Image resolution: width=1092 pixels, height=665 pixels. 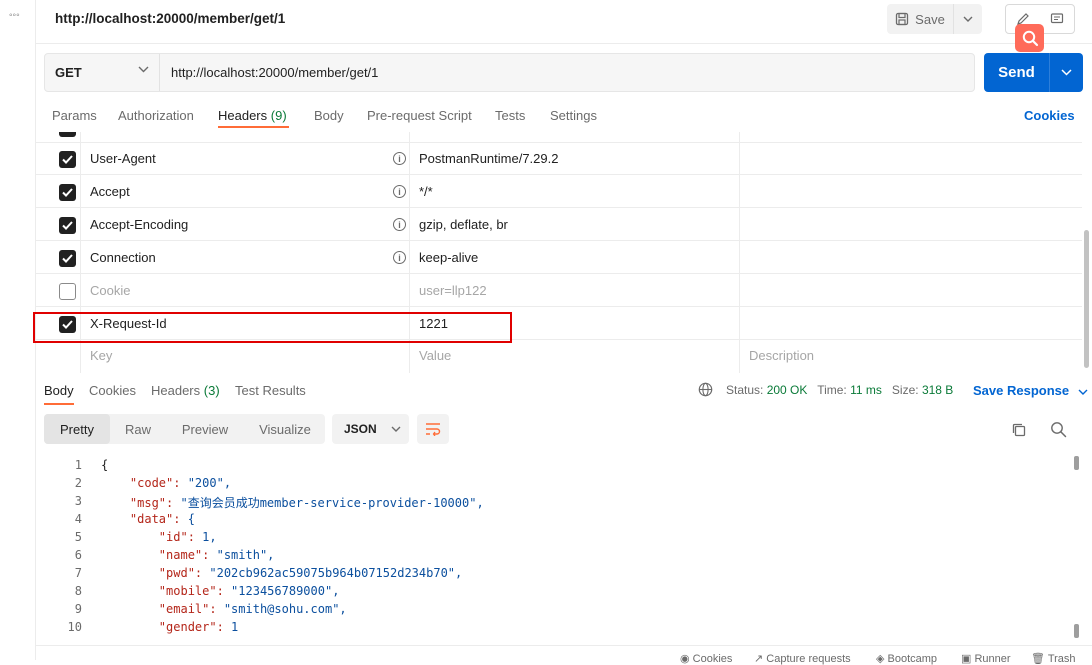 I want to click on tab-body: Body, so click(x=329, y=115).